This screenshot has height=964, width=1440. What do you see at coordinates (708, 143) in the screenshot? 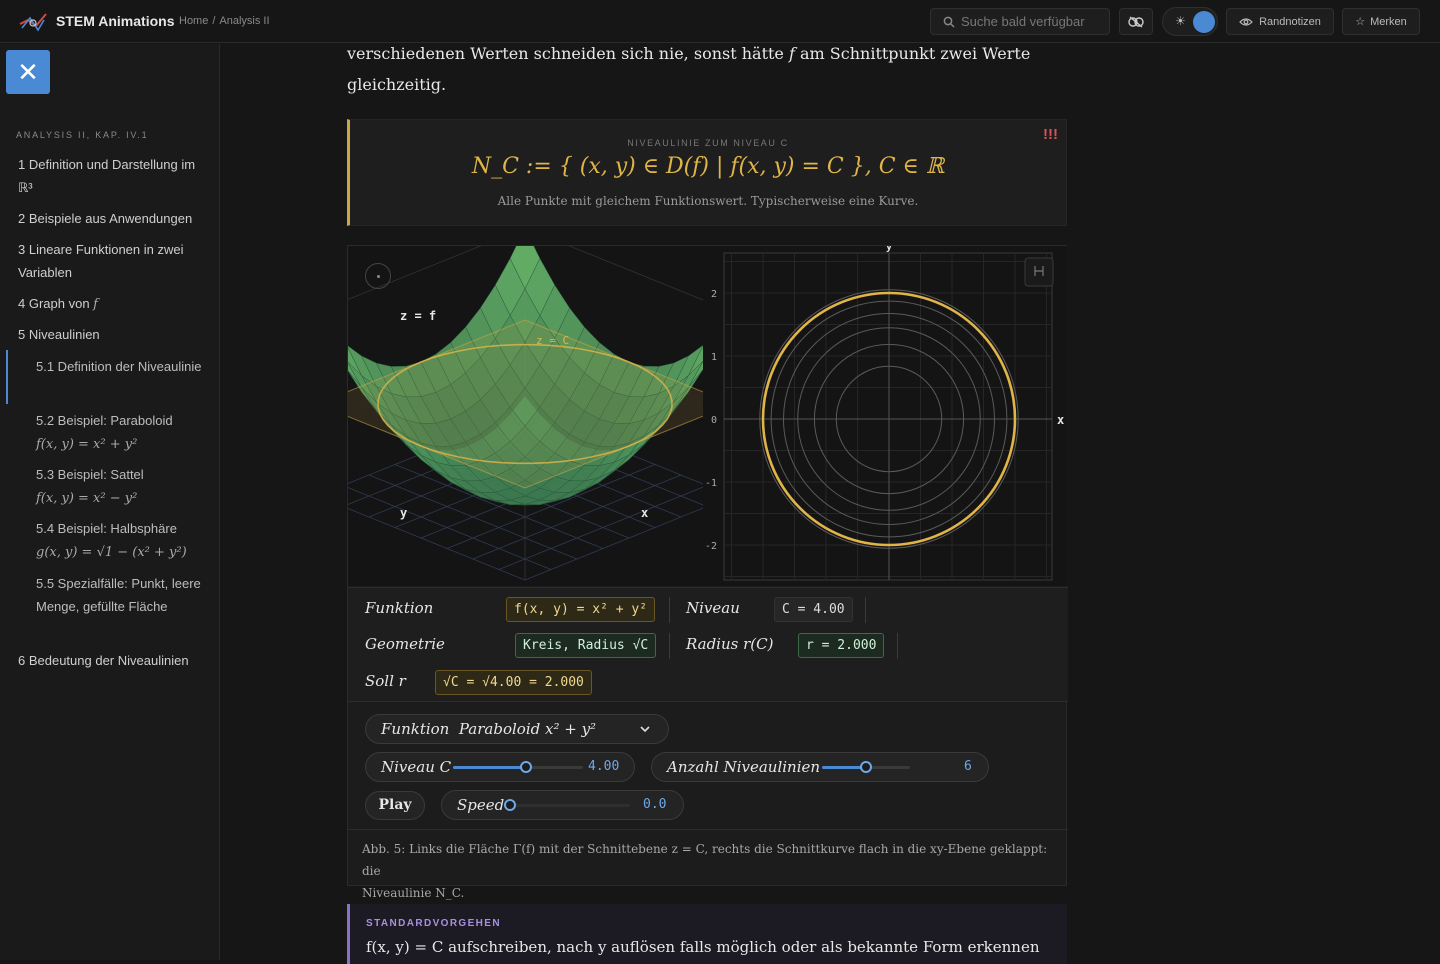
I see `definition-label: NIVEAULINIE ZUM NIVEAU C` at bounding box center [708, 143].